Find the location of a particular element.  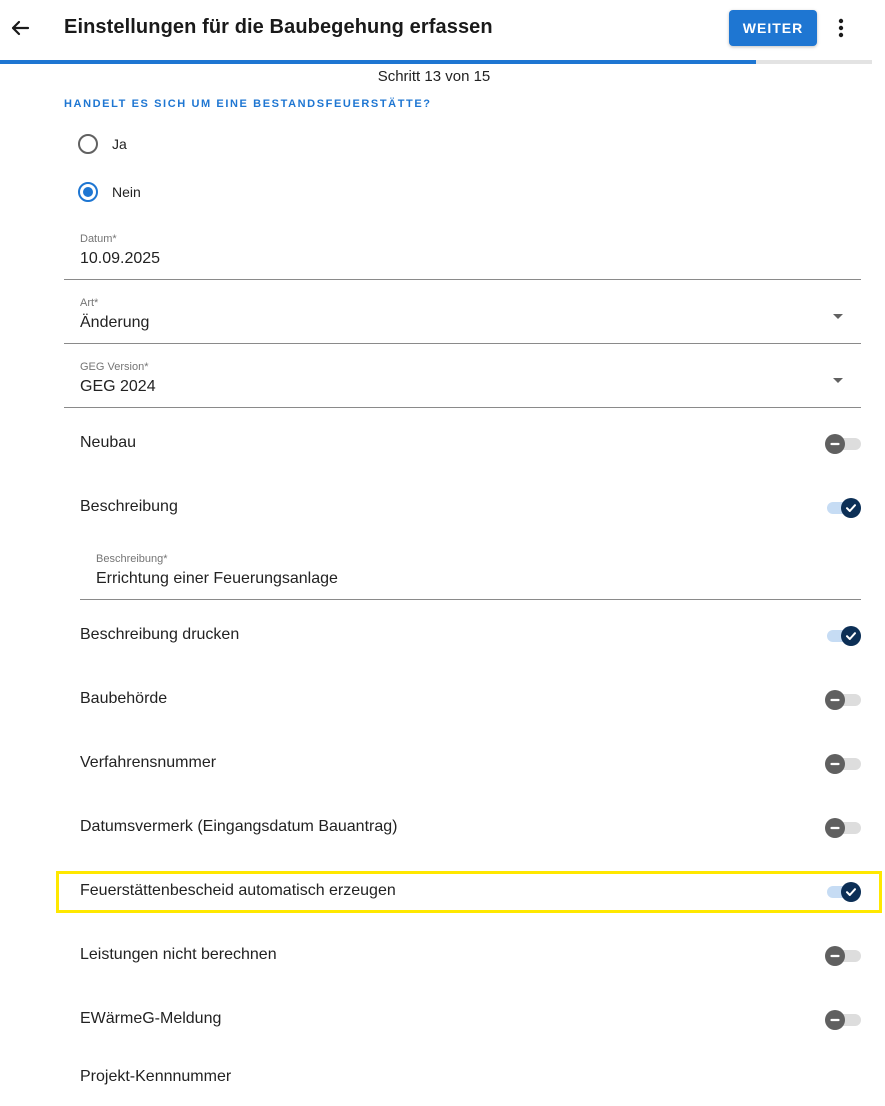

toggle-verfahrensnummer is located at coordinates (843, 764).